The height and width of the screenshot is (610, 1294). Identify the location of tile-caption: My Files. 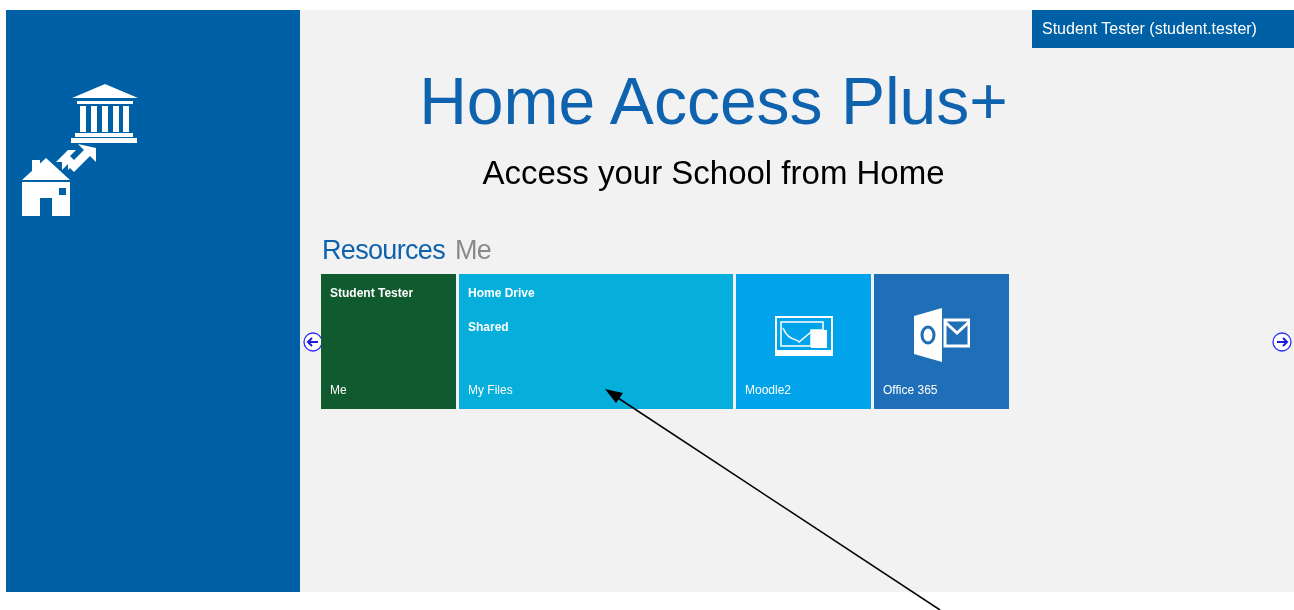
(491, 390).